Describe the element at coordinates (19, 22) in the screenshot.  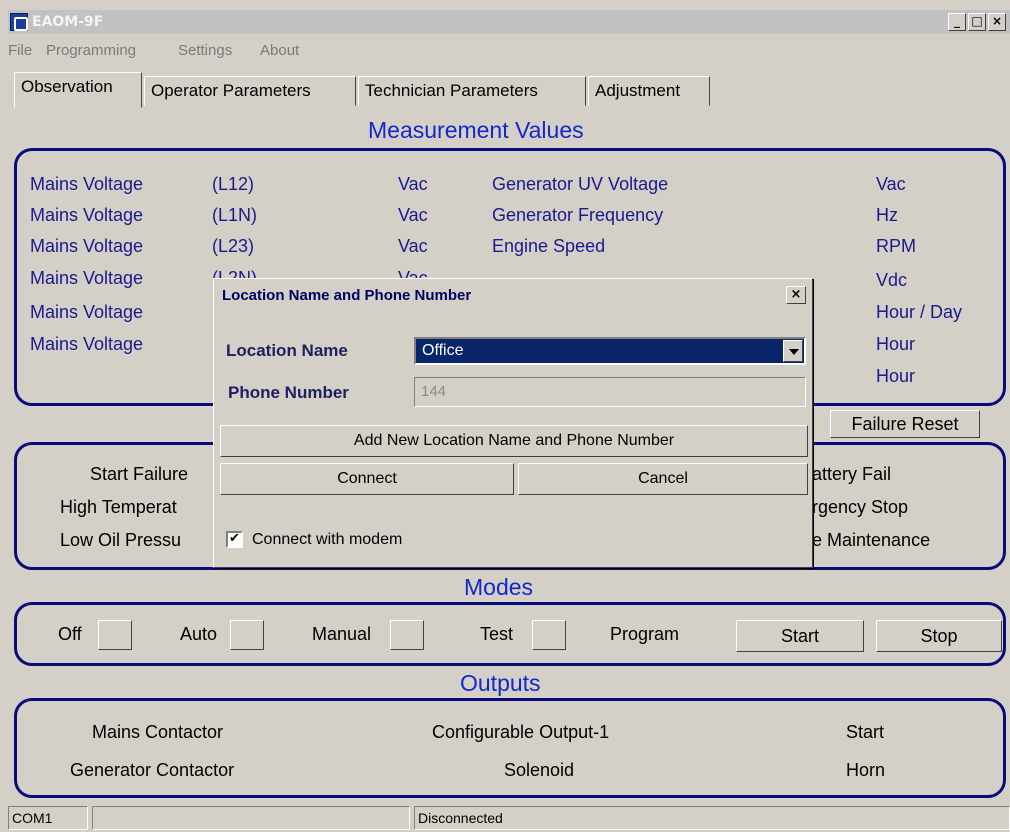
I see `app-logo-icon` at that location.